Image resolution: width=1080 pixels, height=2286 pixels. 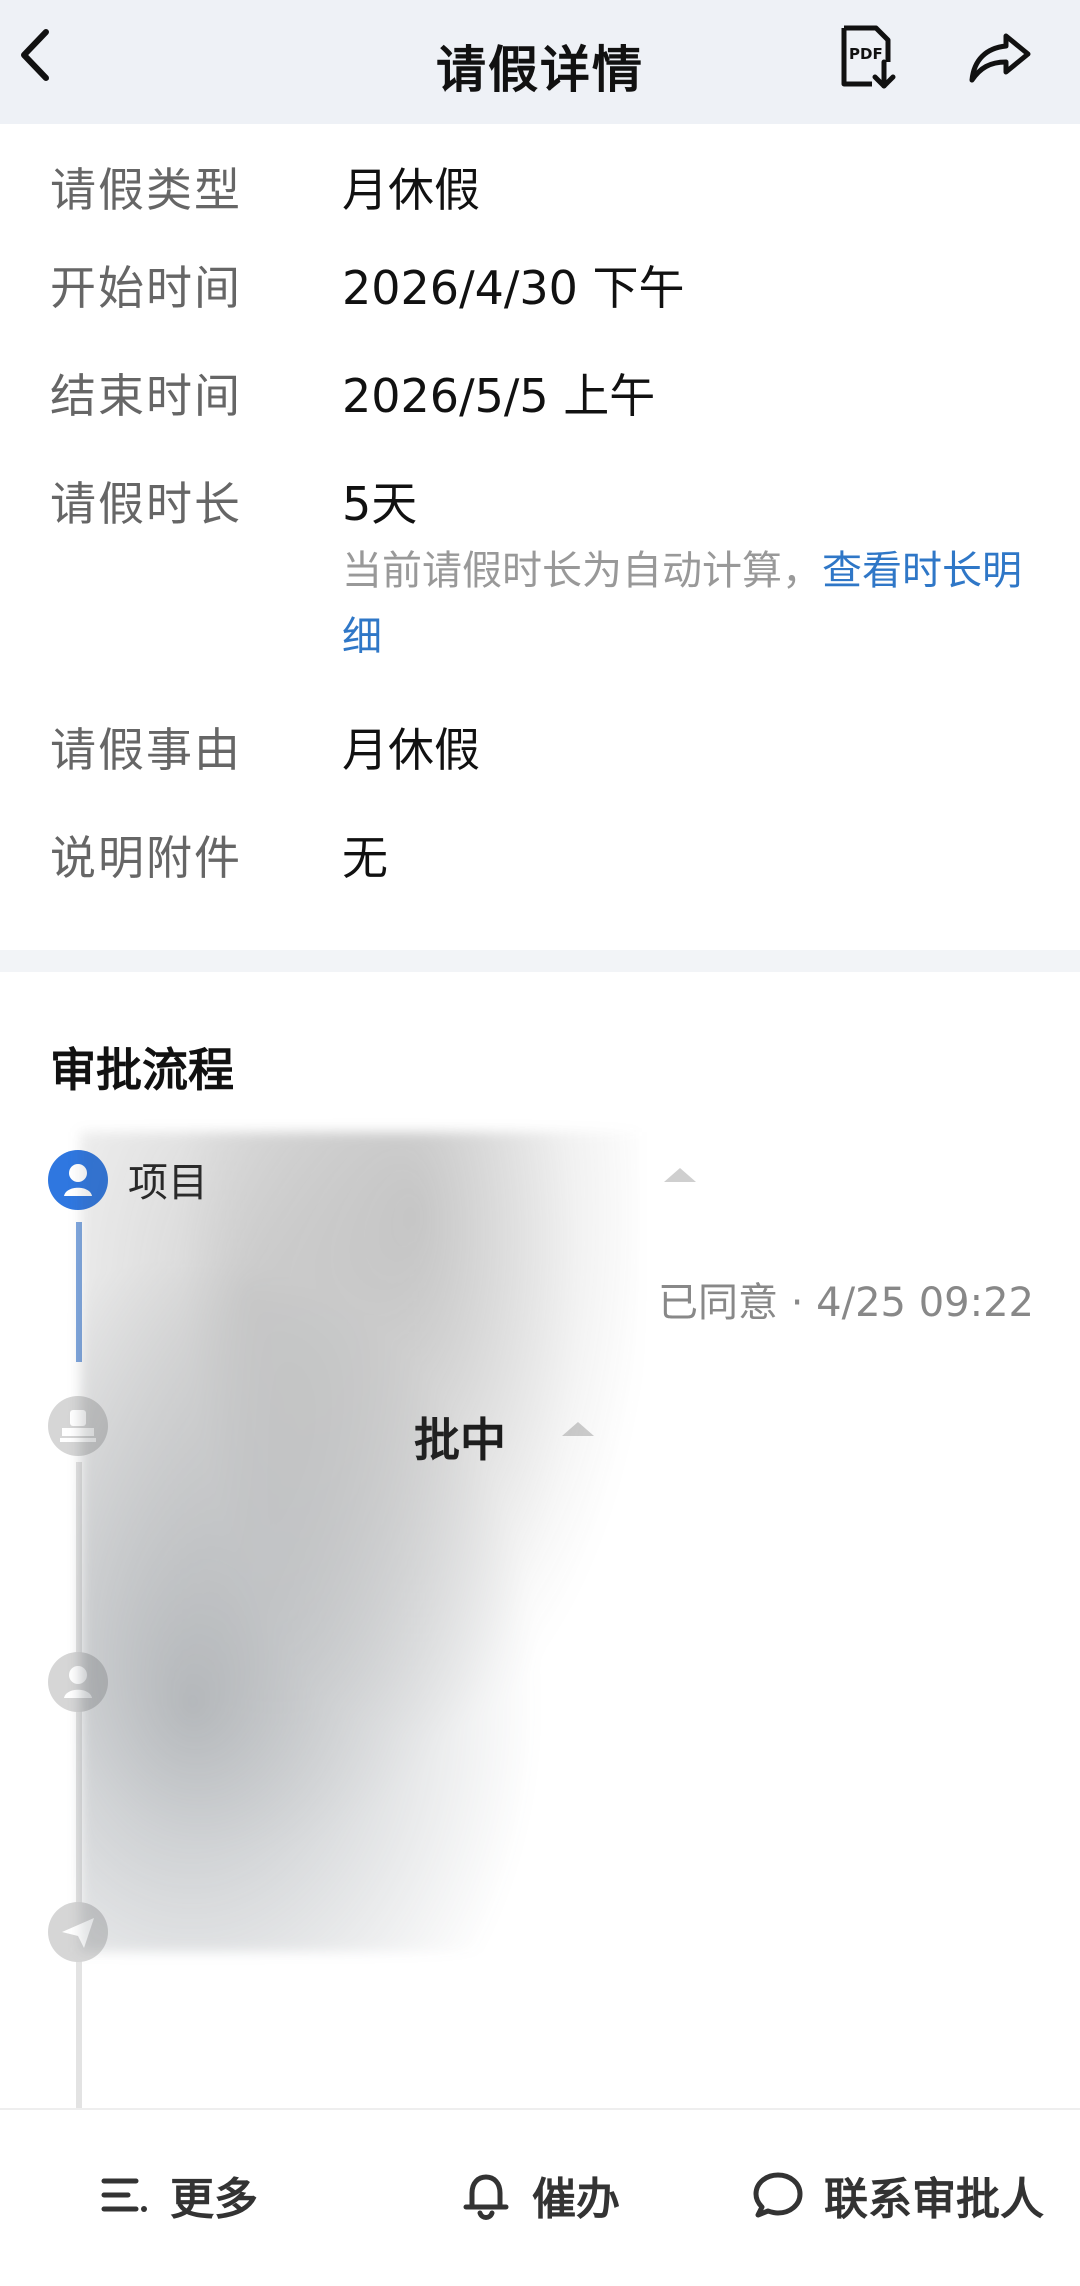 What do you see at coordinates (146, 750) in the screenshot?
I see `detail-label: 请假事由` at bounding box center [146, 750].